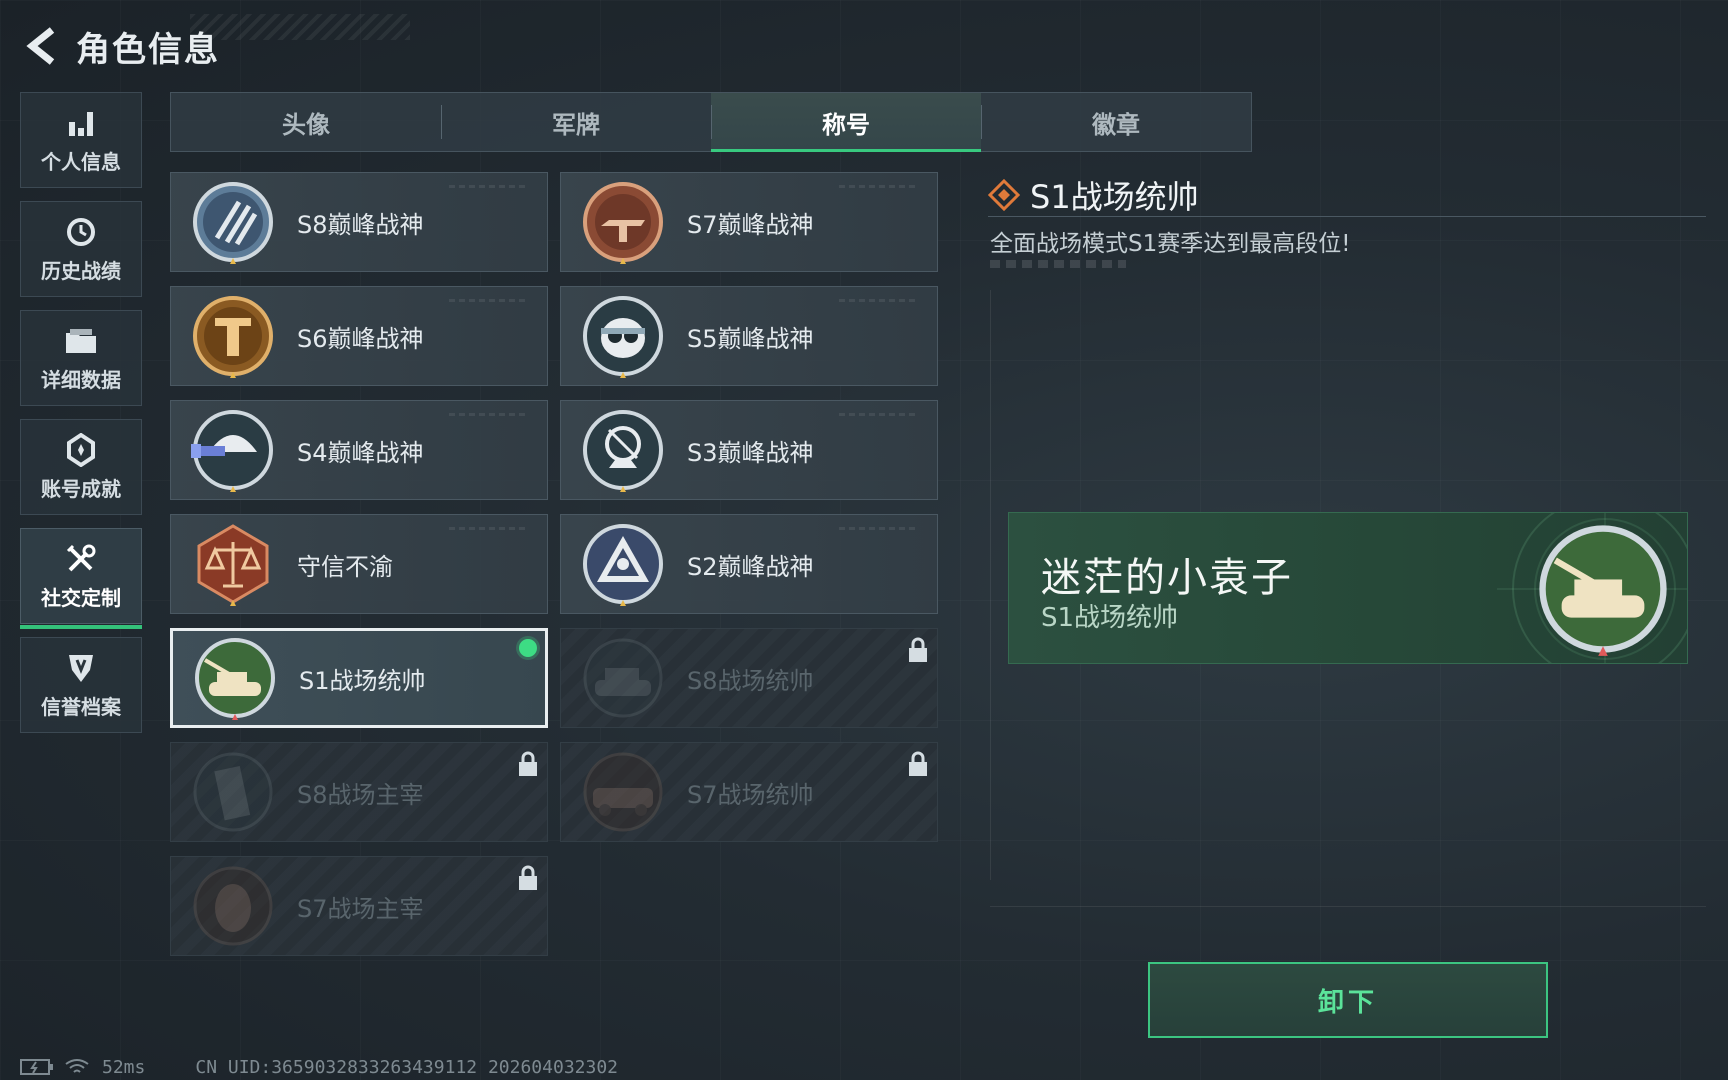 Image resolution: width=1728 pixels, height=1080 pixels. I want to click on detail-description: 全面战场模式S1赛季达到最高段位!, so click(1170, 244).